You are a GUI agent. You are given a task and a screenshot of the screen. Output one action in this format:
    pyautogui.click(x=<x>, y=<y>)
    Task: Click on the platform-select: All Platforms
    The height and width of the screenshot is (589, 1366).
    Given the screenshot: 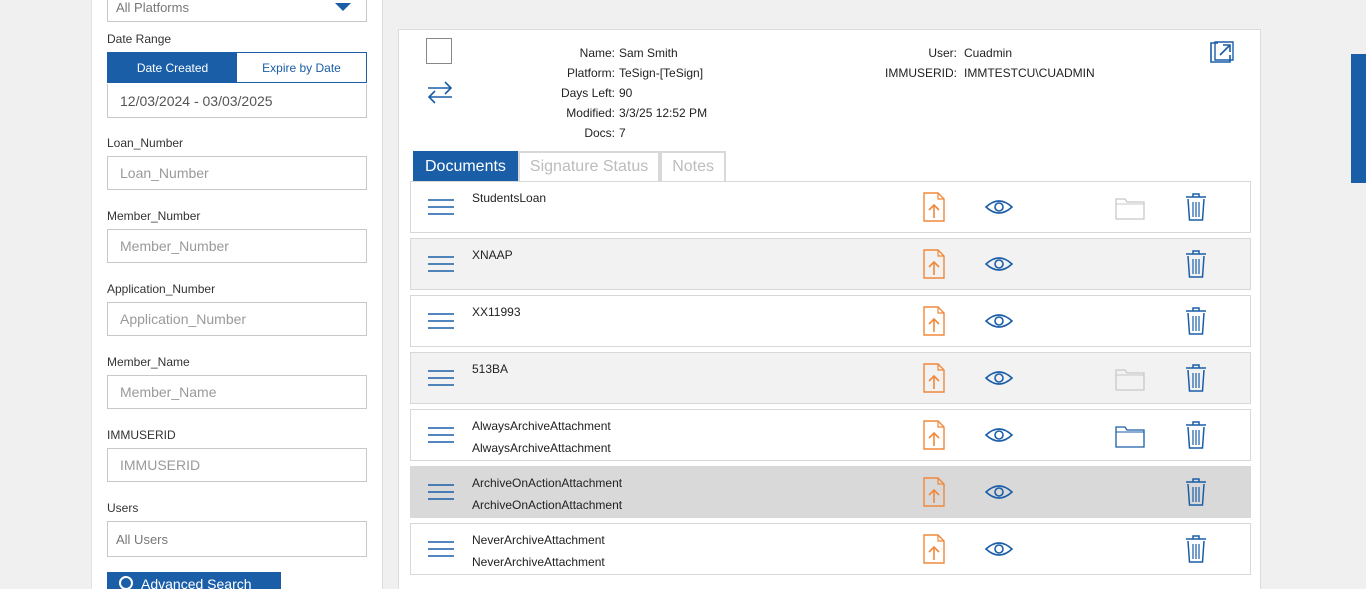 What is the action you would take?
    pyautogui.click(x=237, y=11)
    